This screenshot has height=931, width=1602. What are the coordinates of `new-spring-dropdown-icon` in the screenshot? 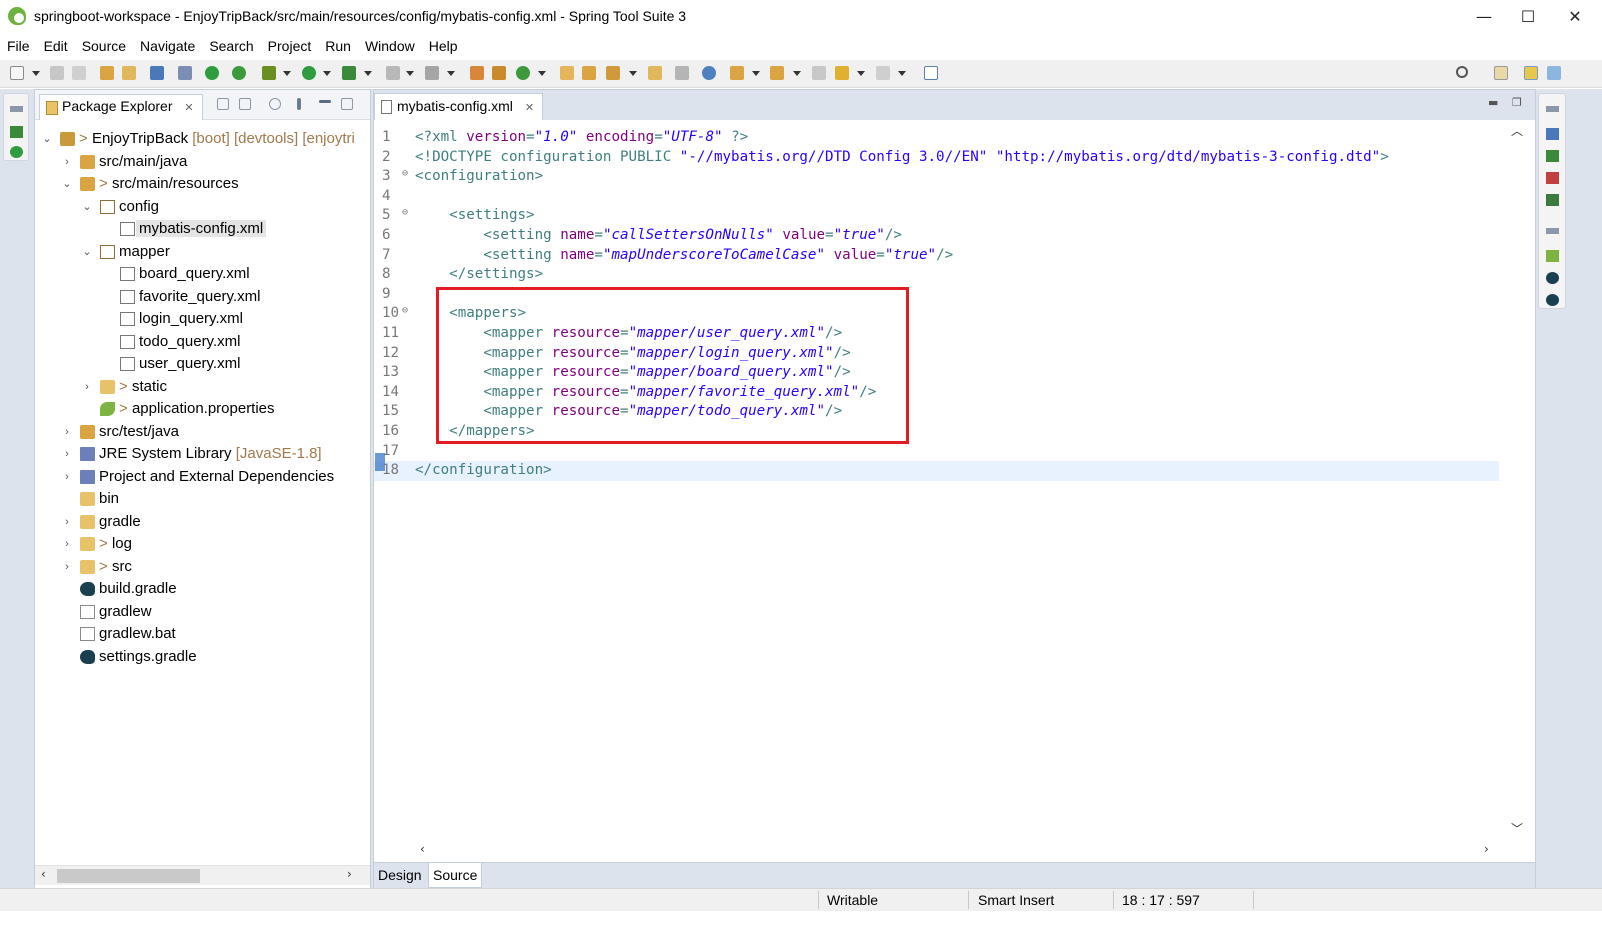 It's located at (542, 73).